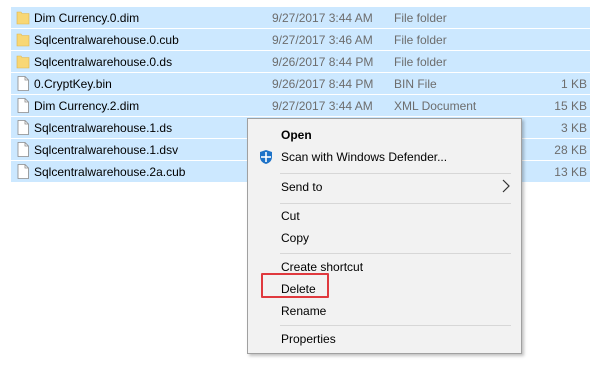 The image size is (601, 365). I want to click on file-name: Sqlcentralwarehouse.2a.cub, so click(110, 172).